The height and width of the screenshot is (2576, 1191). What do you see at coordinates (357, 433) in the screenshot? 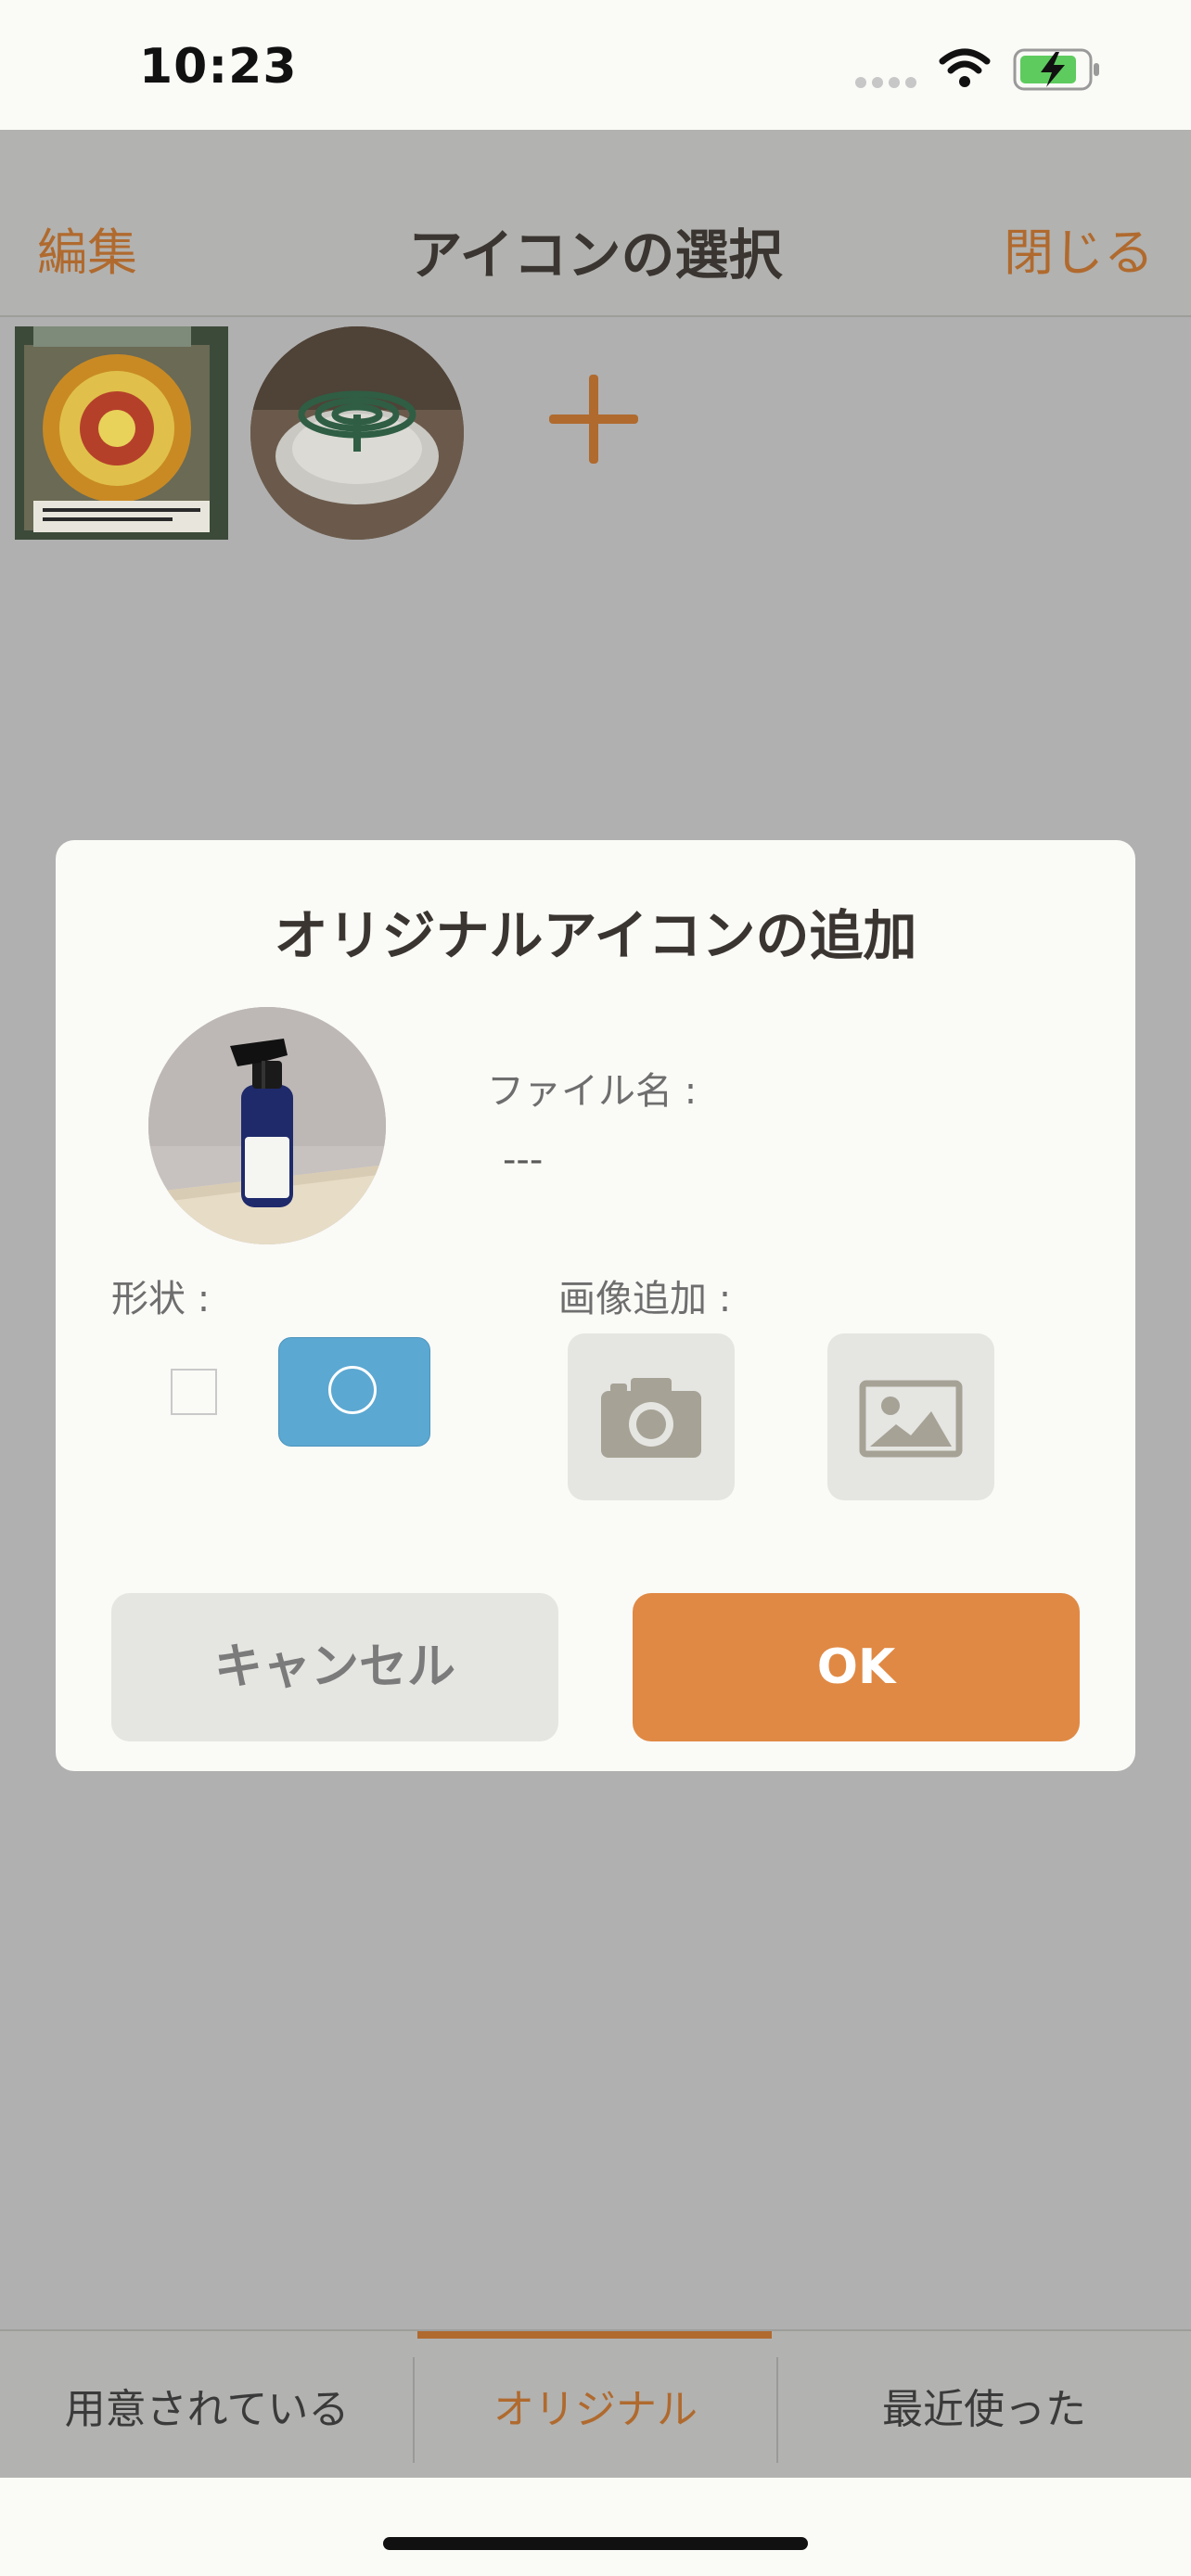
I see `icon-thumbnail-mosquito-coil` at bounding box center [357, 433].